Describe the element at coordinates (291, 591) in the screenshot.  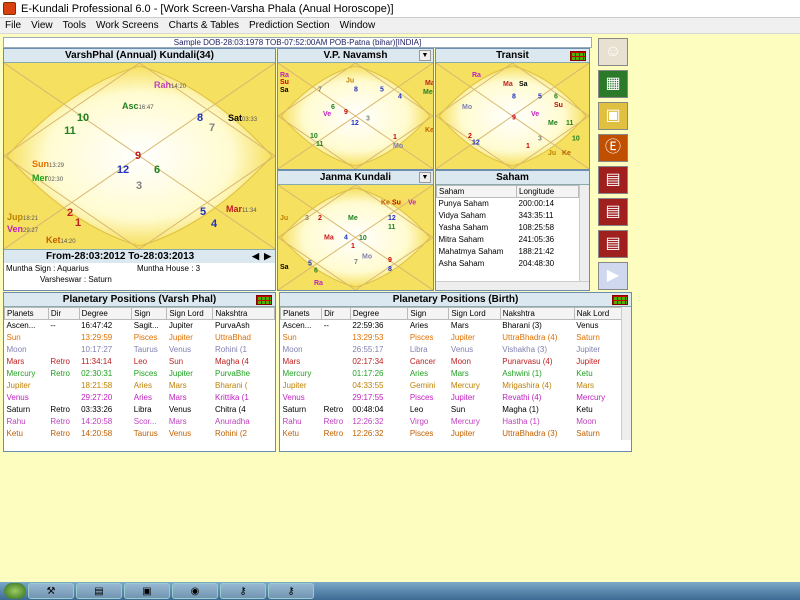
I see `key2-task-icon: ⚷` at that location.